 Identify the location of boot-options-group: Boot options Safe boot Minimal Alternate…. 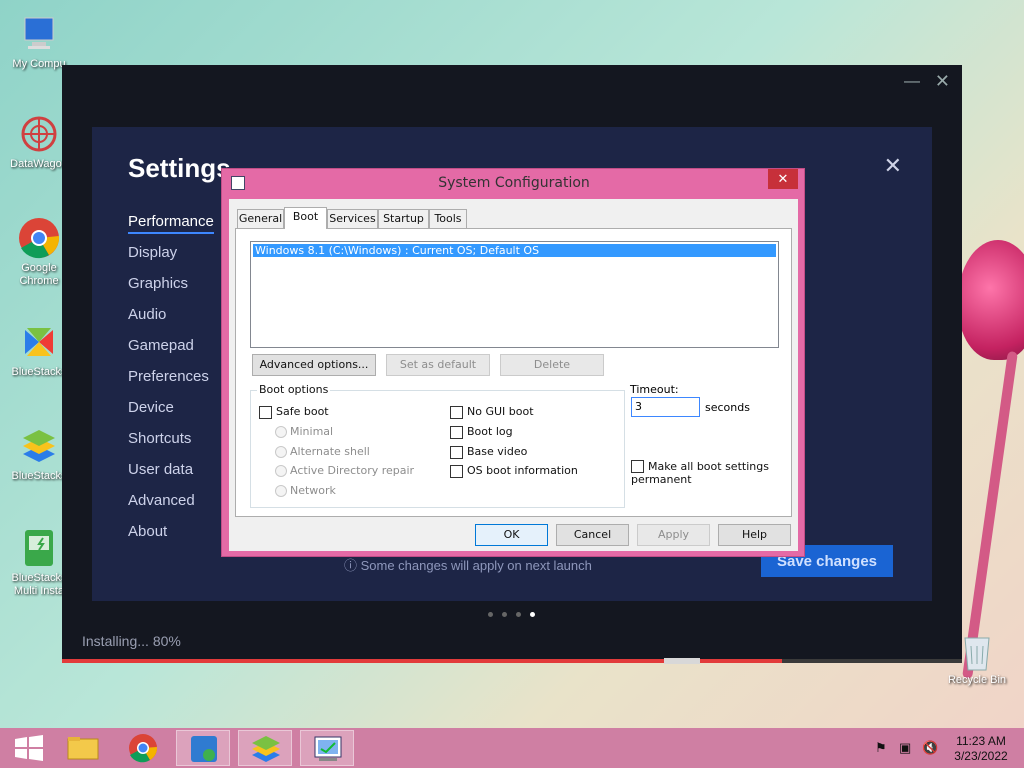
(437, 445).